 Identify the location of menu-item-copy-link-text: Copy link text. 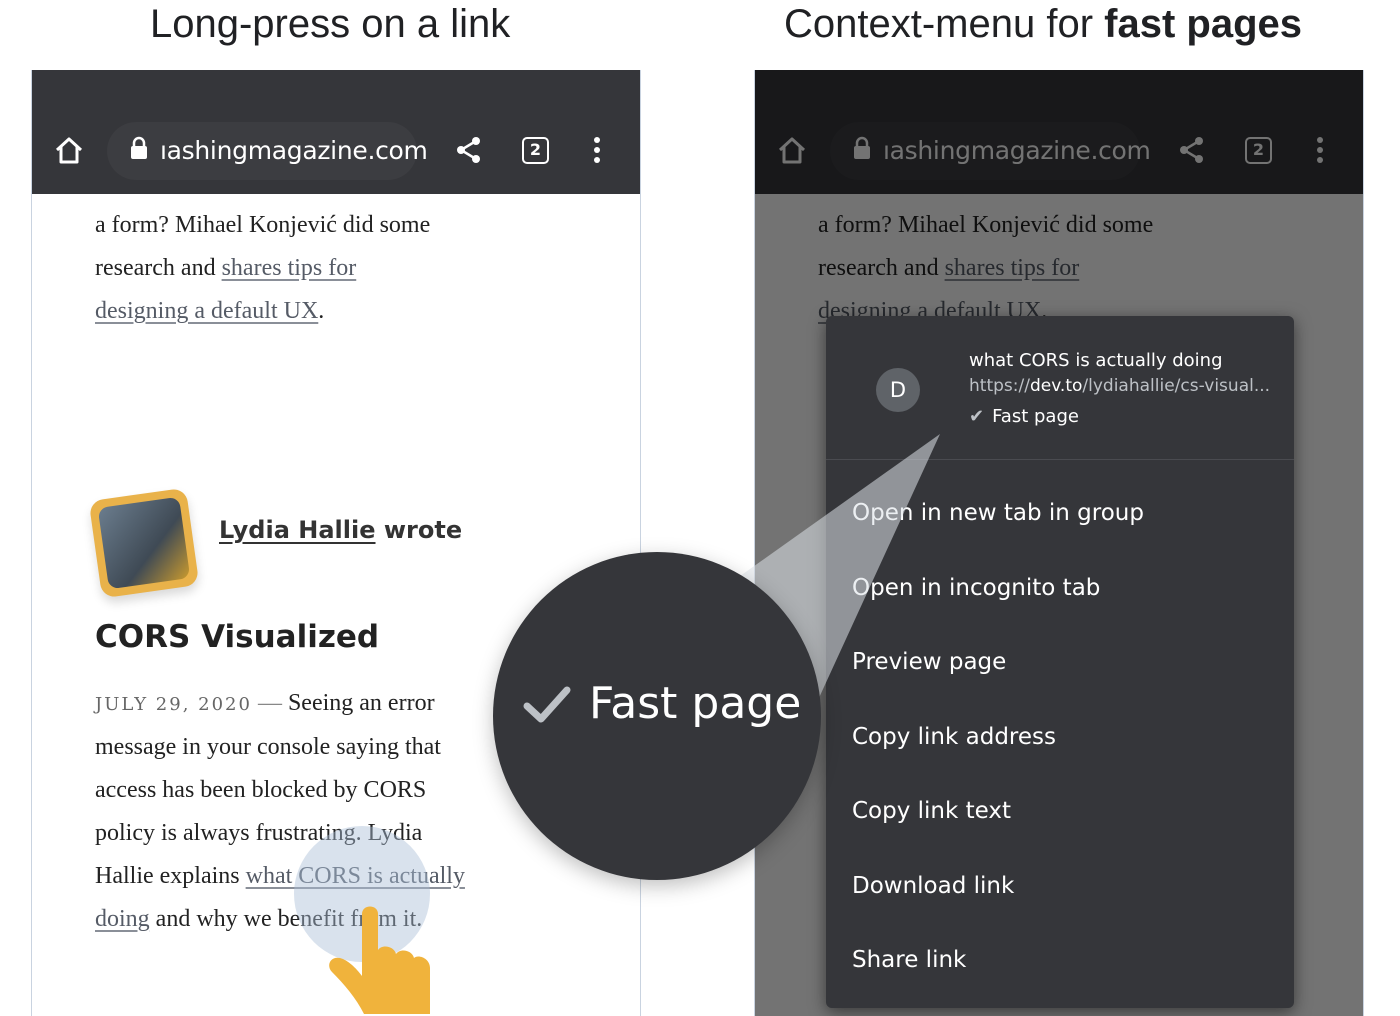
(1060, 811).